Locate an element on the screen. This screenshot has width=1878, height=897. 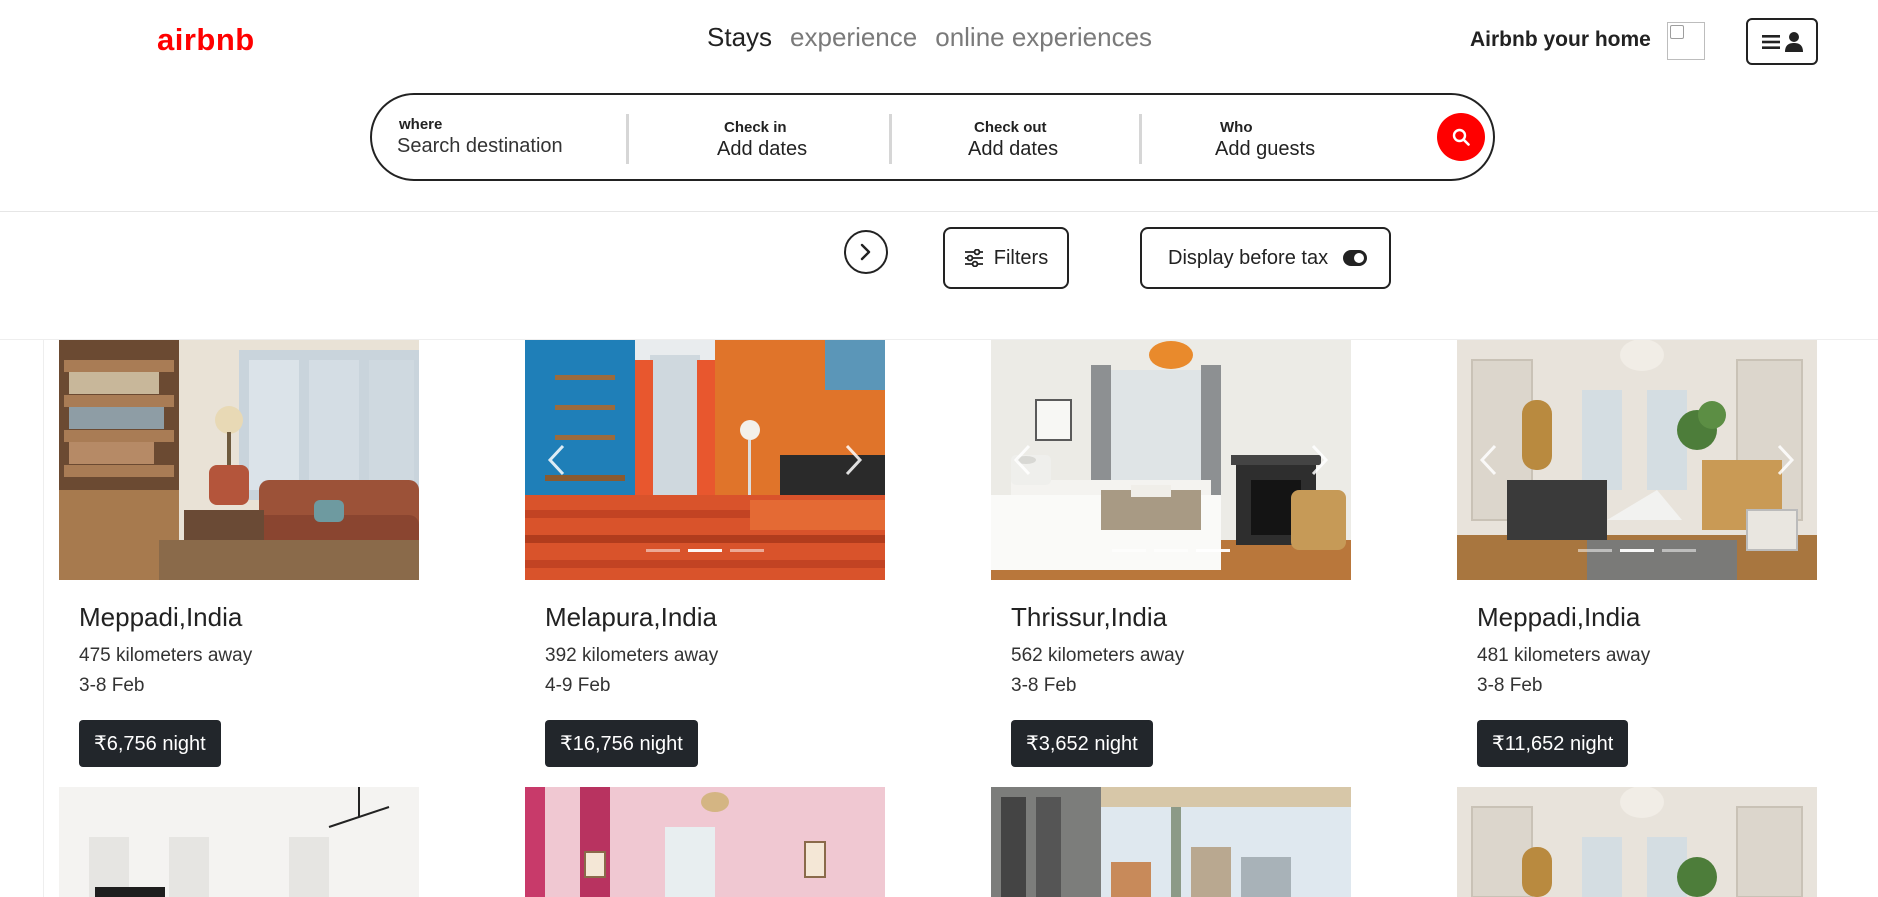
tax-label: Display before tax is located at coordinates (1248, 257).